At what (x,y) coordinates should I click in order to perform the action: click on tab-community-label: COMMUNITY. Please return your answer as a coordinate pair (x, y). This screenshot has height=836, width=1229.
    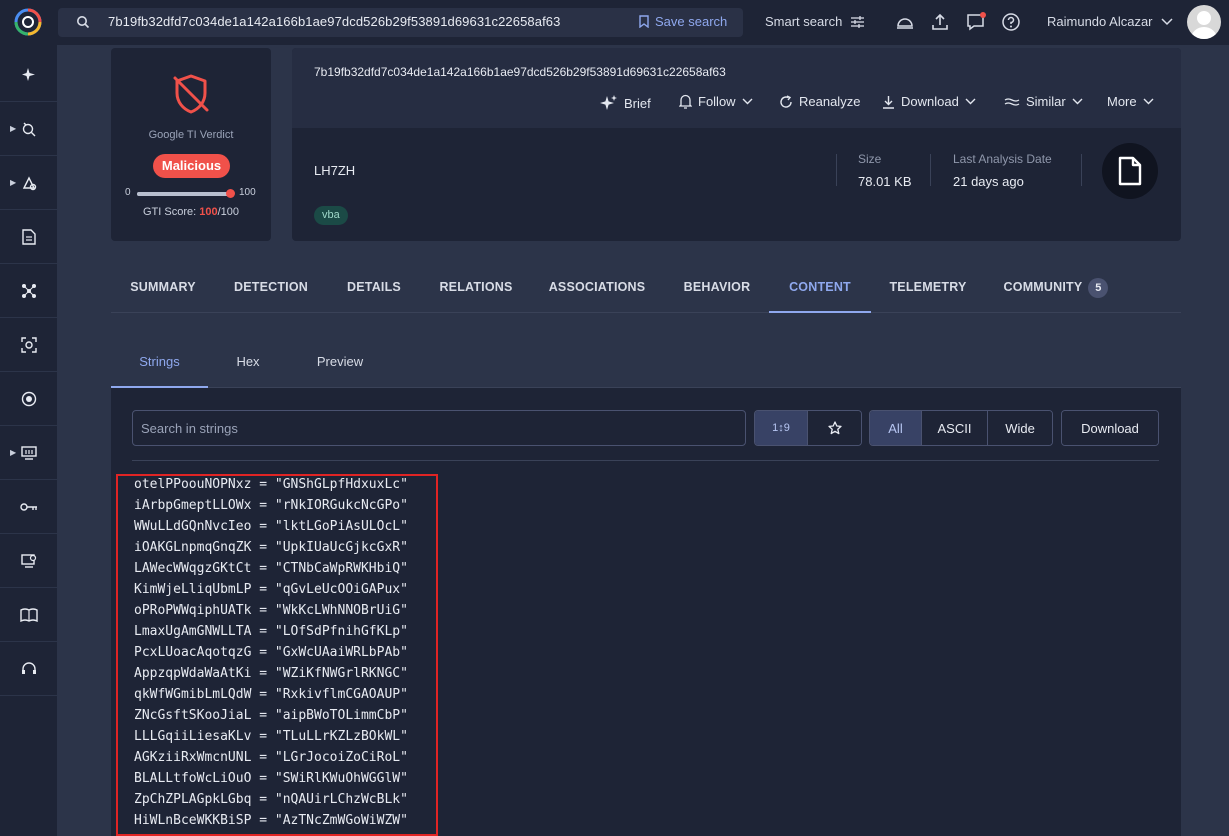
    Looking at the image, I should click on (1043, 287).